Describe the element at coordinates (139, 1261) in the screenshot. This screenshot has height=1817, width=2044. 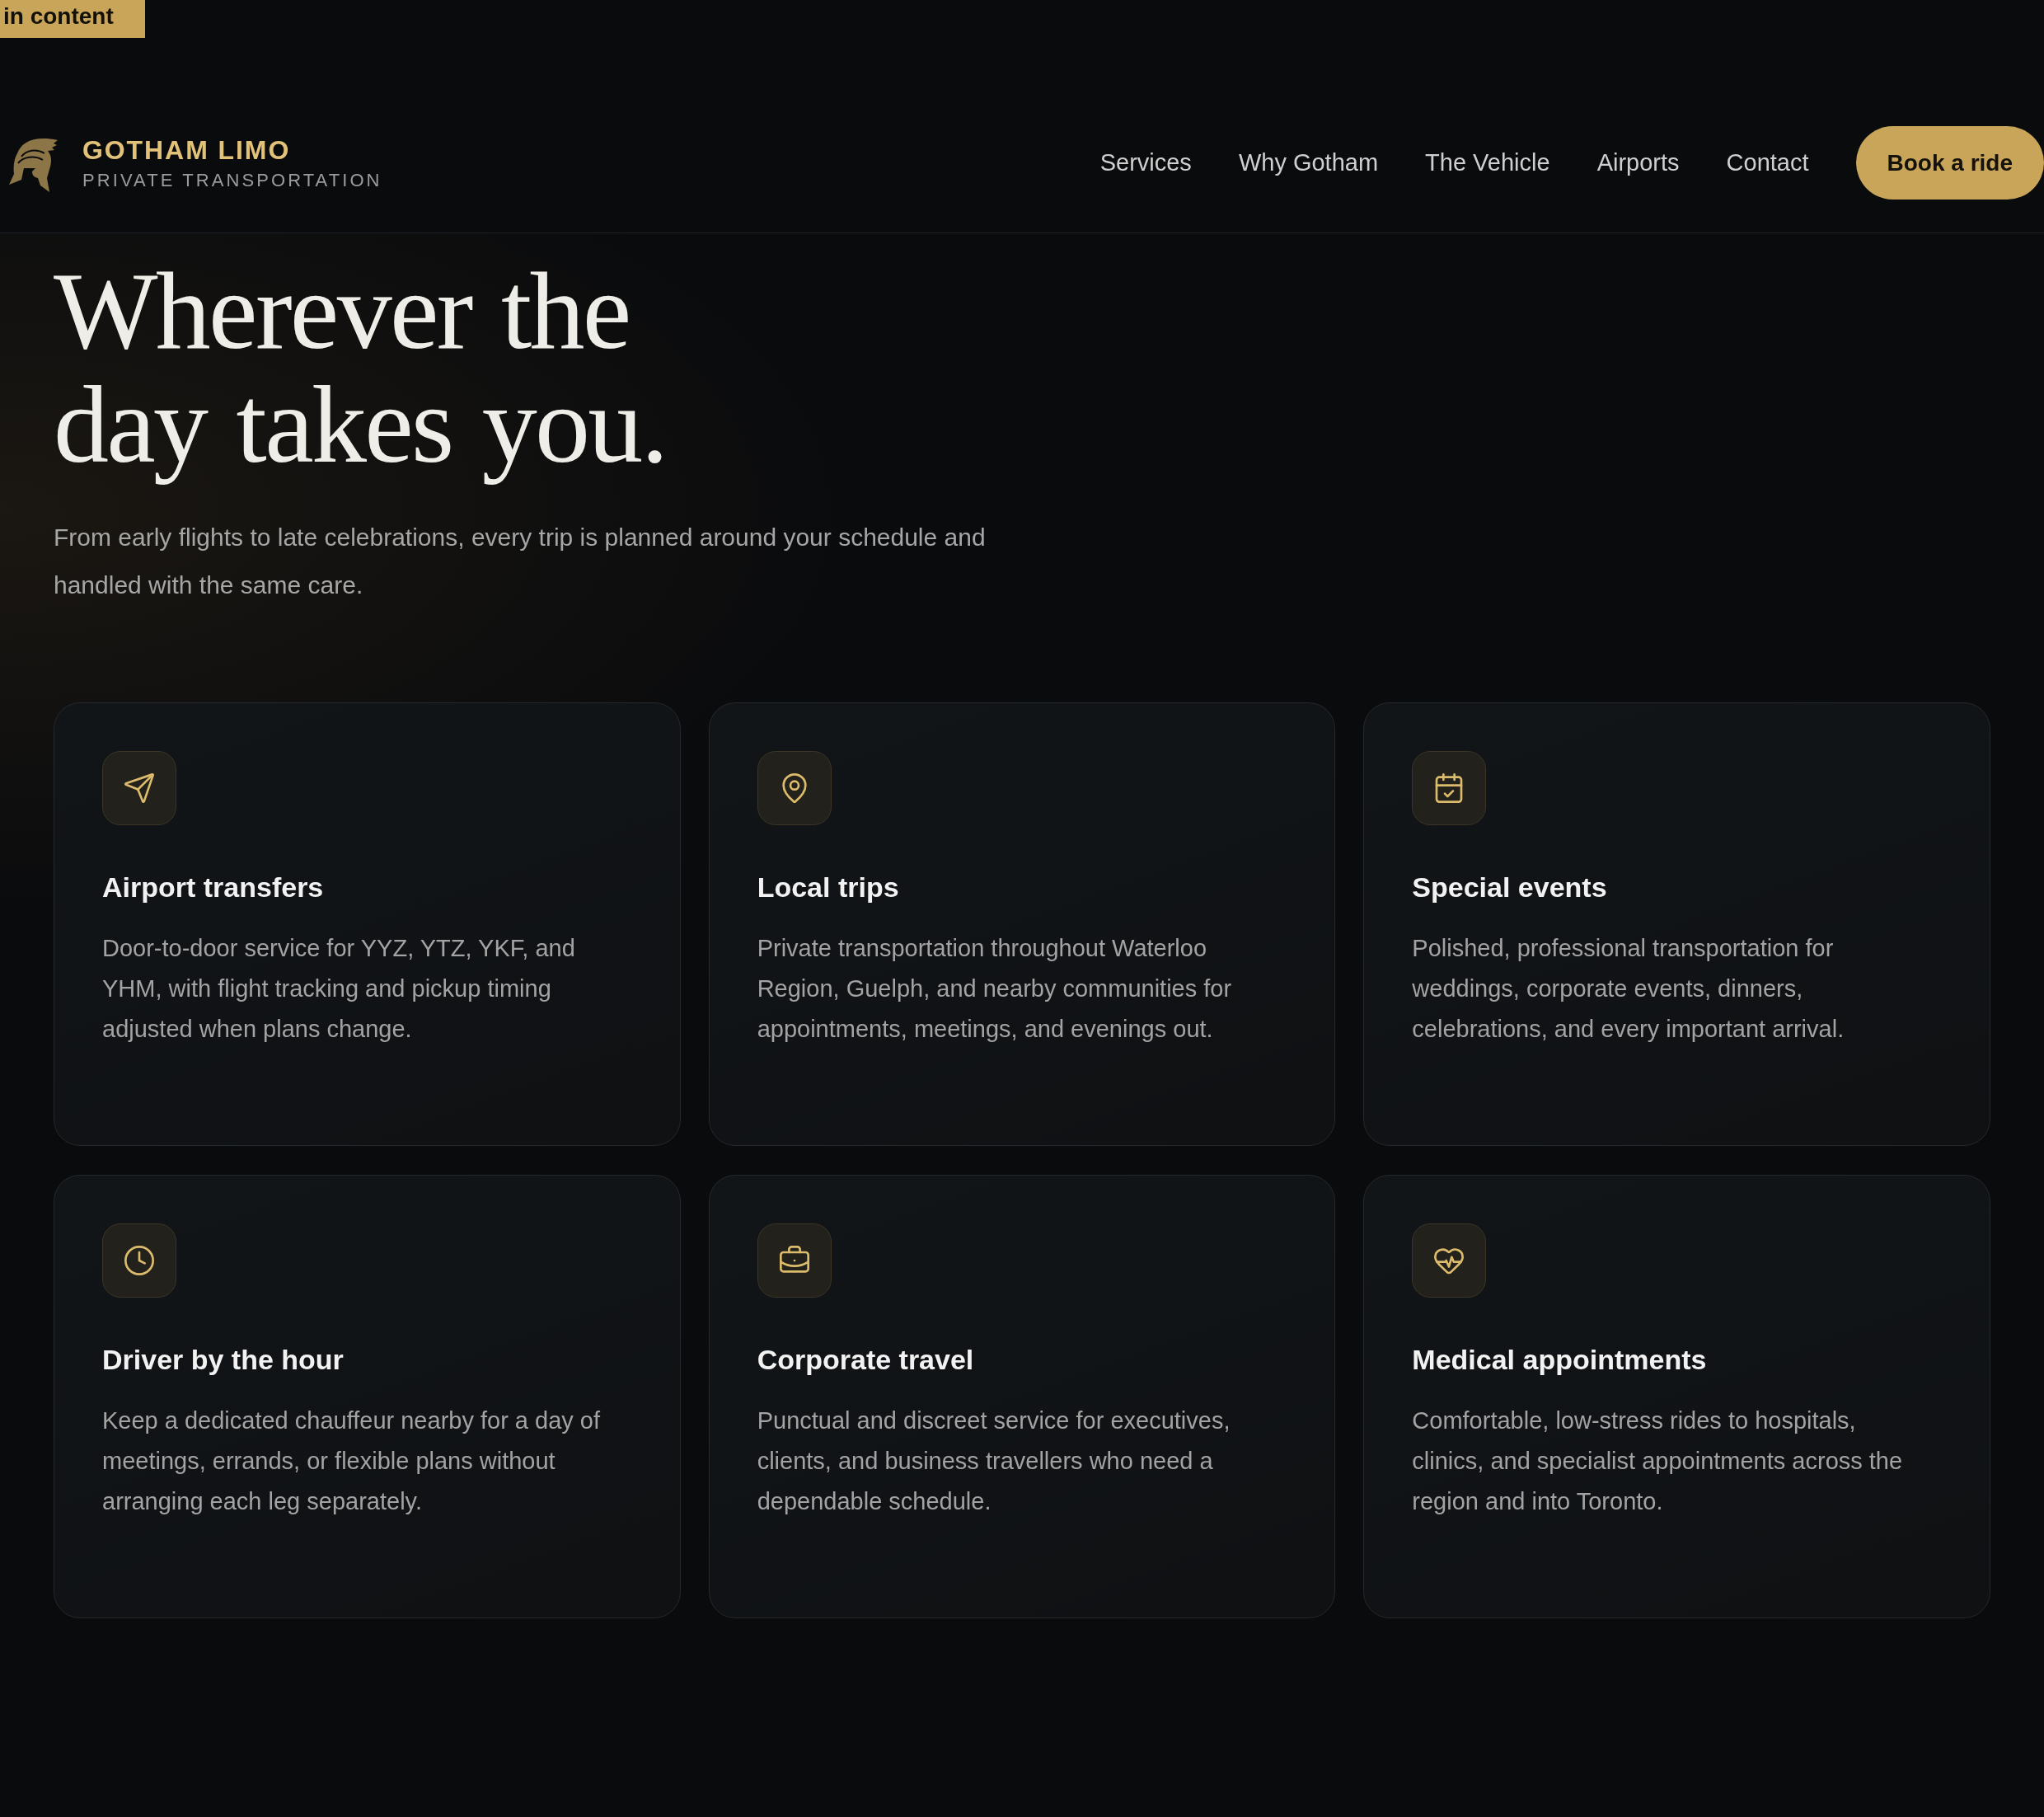
I see `clock-icon` at that location.